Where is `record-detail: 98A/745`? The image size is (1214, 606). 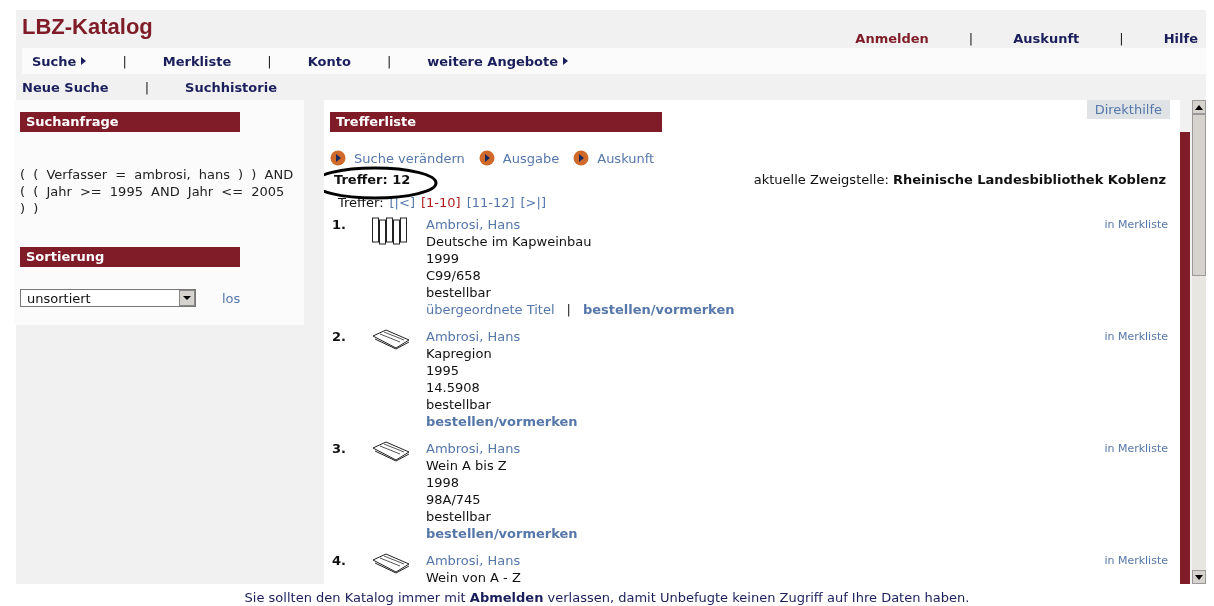 record-detail: 98A/745 is located at coordinates (454, 499).